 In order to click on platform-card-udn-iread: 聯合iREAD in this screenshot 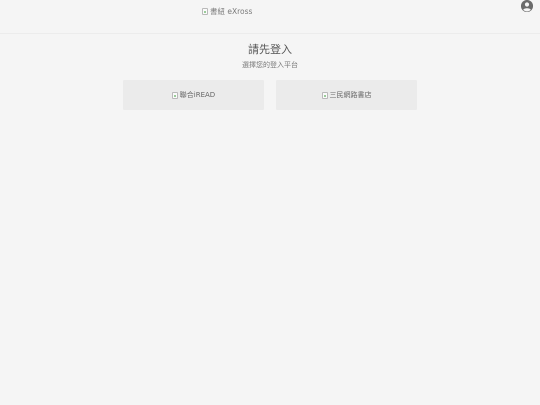, I will do `click(193, 95)`.